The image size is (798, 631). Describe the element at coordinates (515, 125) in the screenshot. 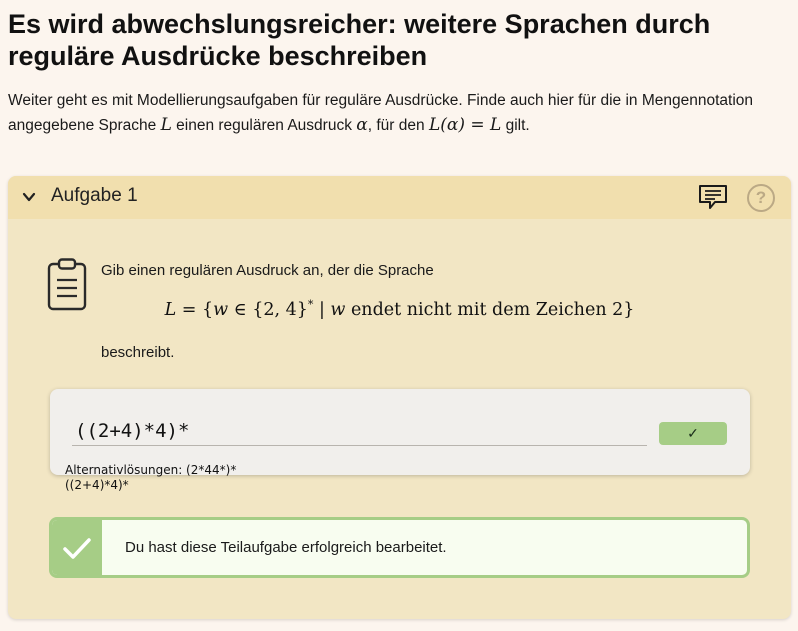

I see `intro-text-part: gilt.` at that location.